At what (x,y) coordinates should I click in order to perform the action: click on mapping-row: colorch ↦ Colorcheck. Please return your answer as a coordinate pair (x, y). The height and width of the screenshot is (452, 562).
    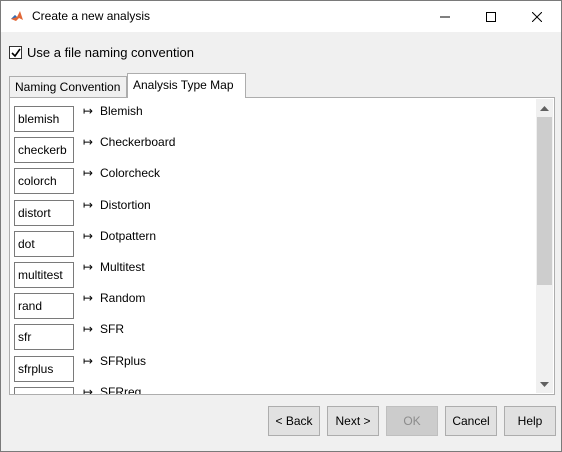
    Looking at the image, I should click on (274, 182).